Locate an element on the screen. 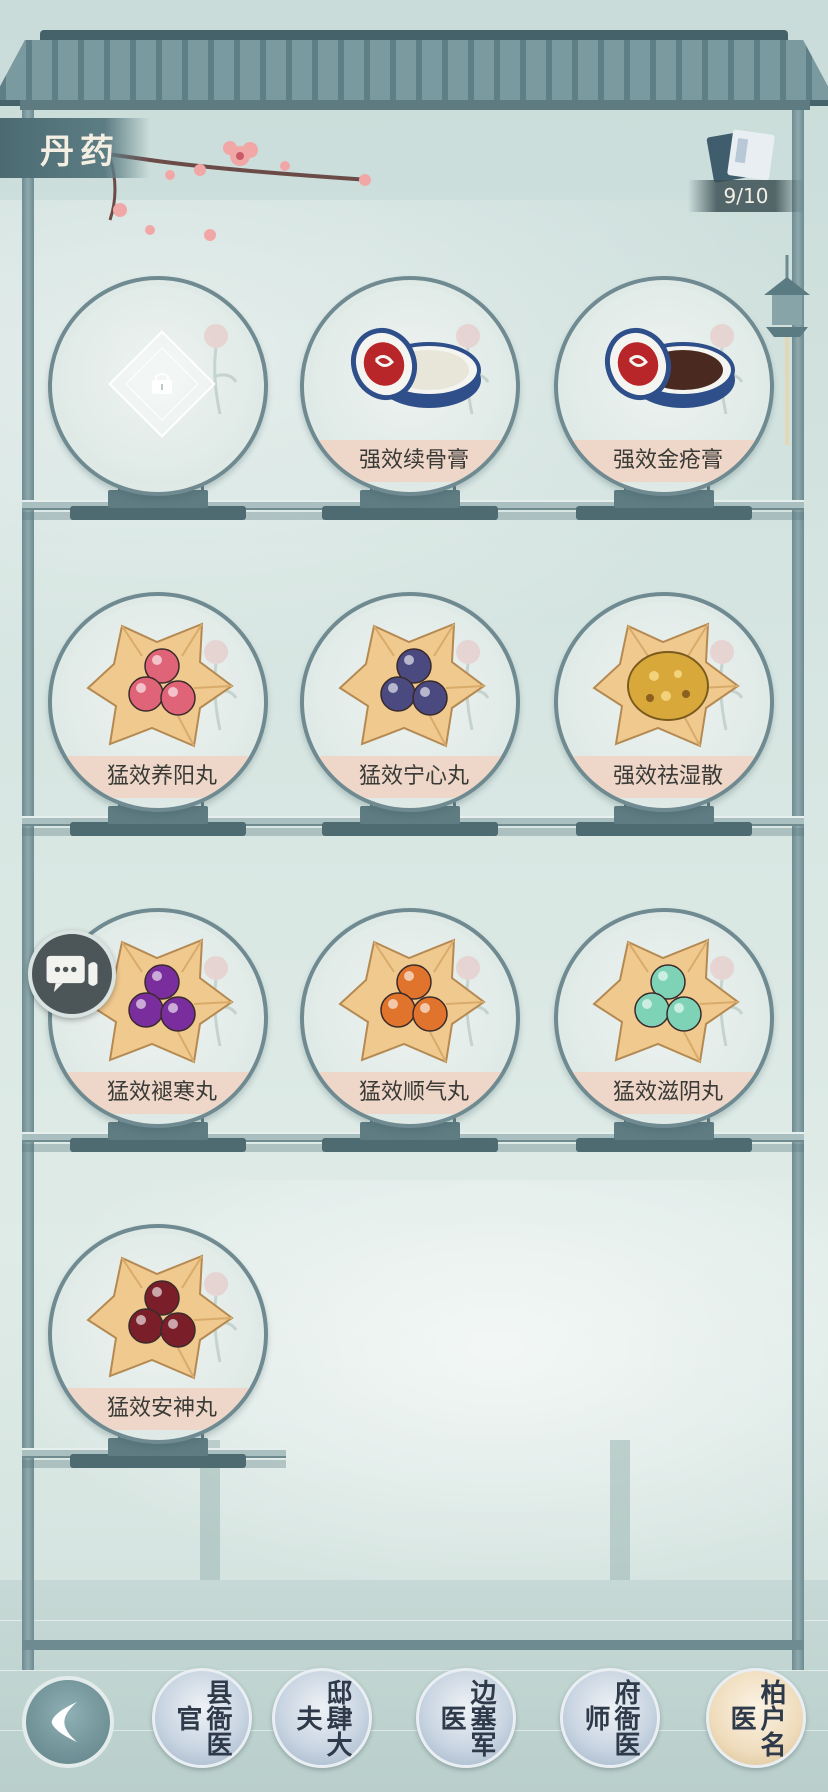 The image size is (828, 1792). medicine-name: 强效祛湿散 is located at coordinates (666, 777).